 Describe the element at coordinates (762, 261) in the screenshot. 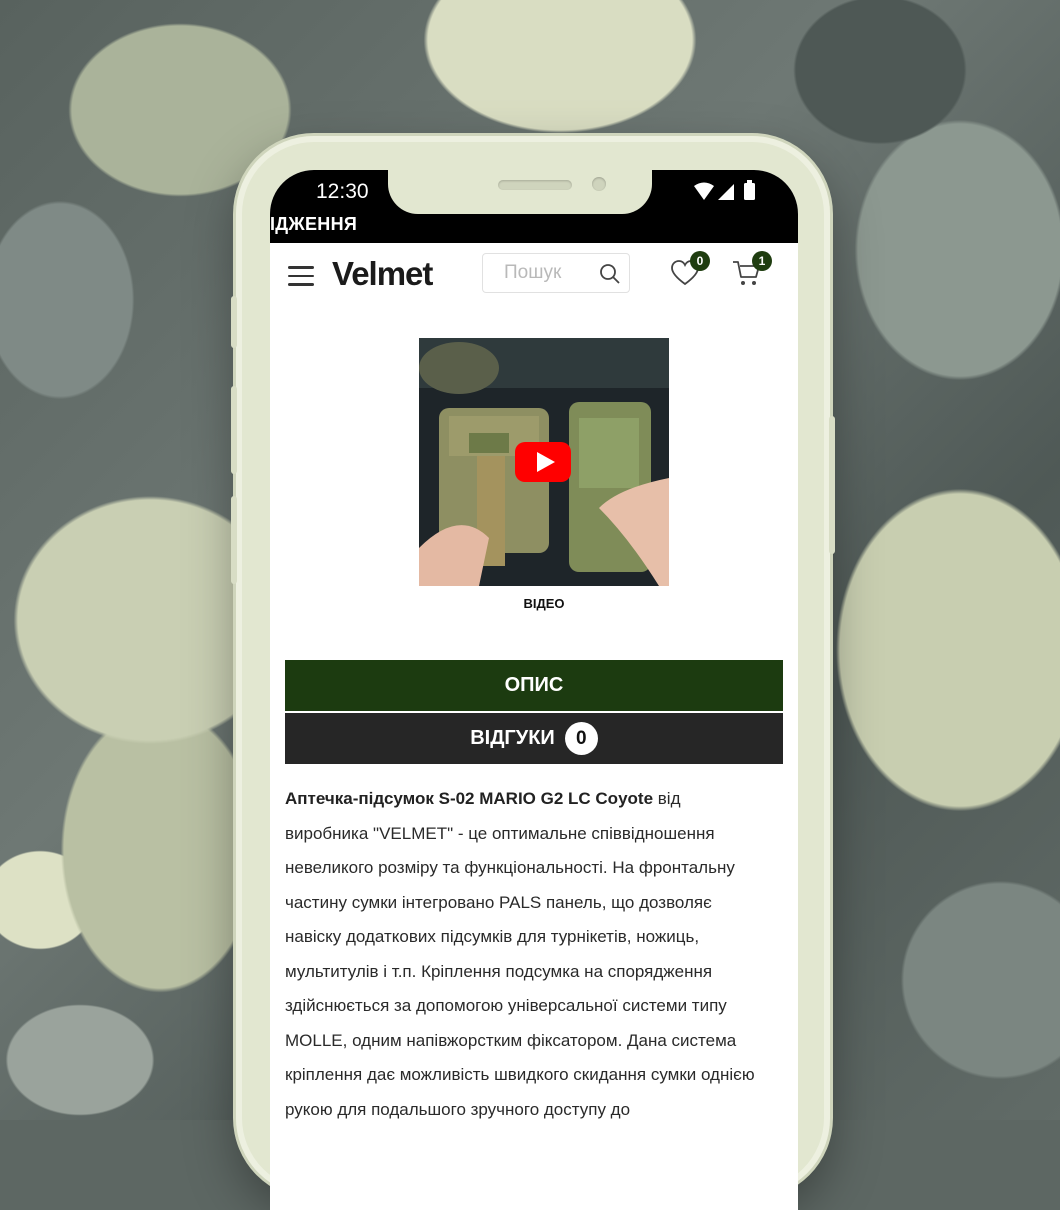

I see `cart-count-badge: 1` at that location.